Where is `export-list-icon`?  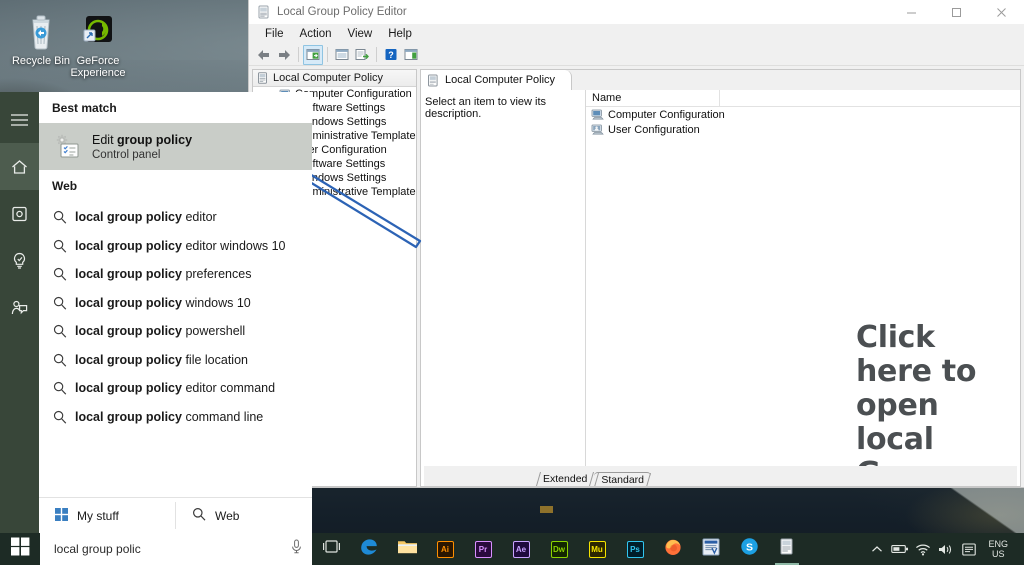
export-list-icon is located at coordinates (362, 55).